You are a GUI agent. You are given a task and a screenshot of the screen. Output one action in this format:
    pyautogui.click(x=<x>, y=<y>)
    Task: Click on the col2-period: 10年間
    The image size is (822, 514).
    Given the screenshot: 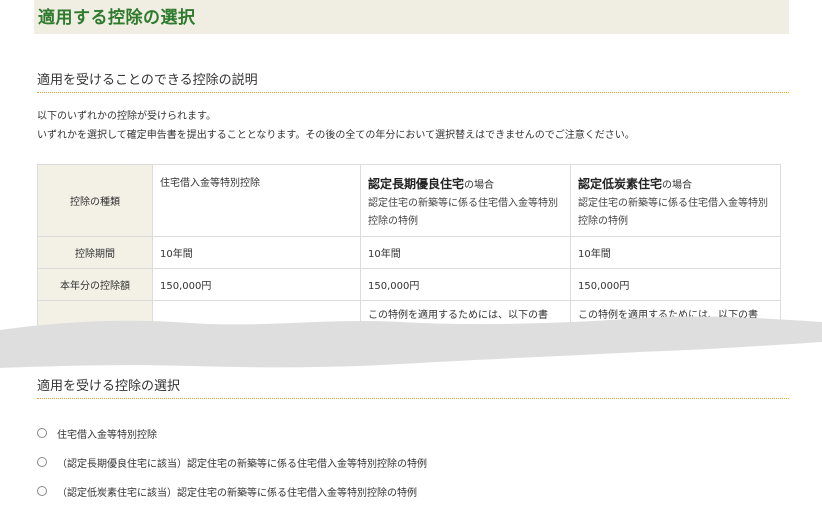 What is the action you would take?
    pyautogui.click(x=465, y=252)
    